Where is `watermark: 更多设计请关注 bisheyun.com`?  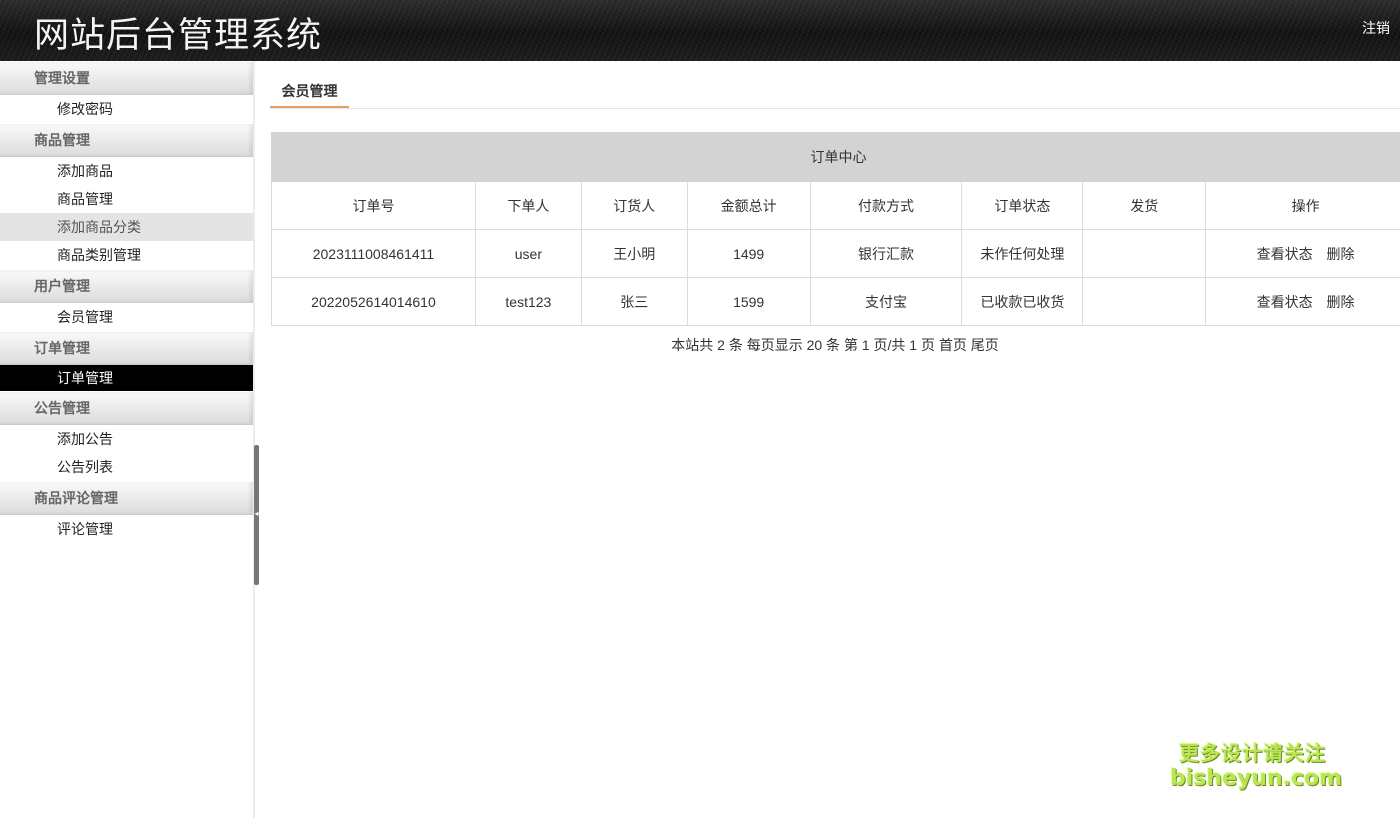 watermark: 更多设计请关注 bisheyun.com is located at coordinates (1256, 766).